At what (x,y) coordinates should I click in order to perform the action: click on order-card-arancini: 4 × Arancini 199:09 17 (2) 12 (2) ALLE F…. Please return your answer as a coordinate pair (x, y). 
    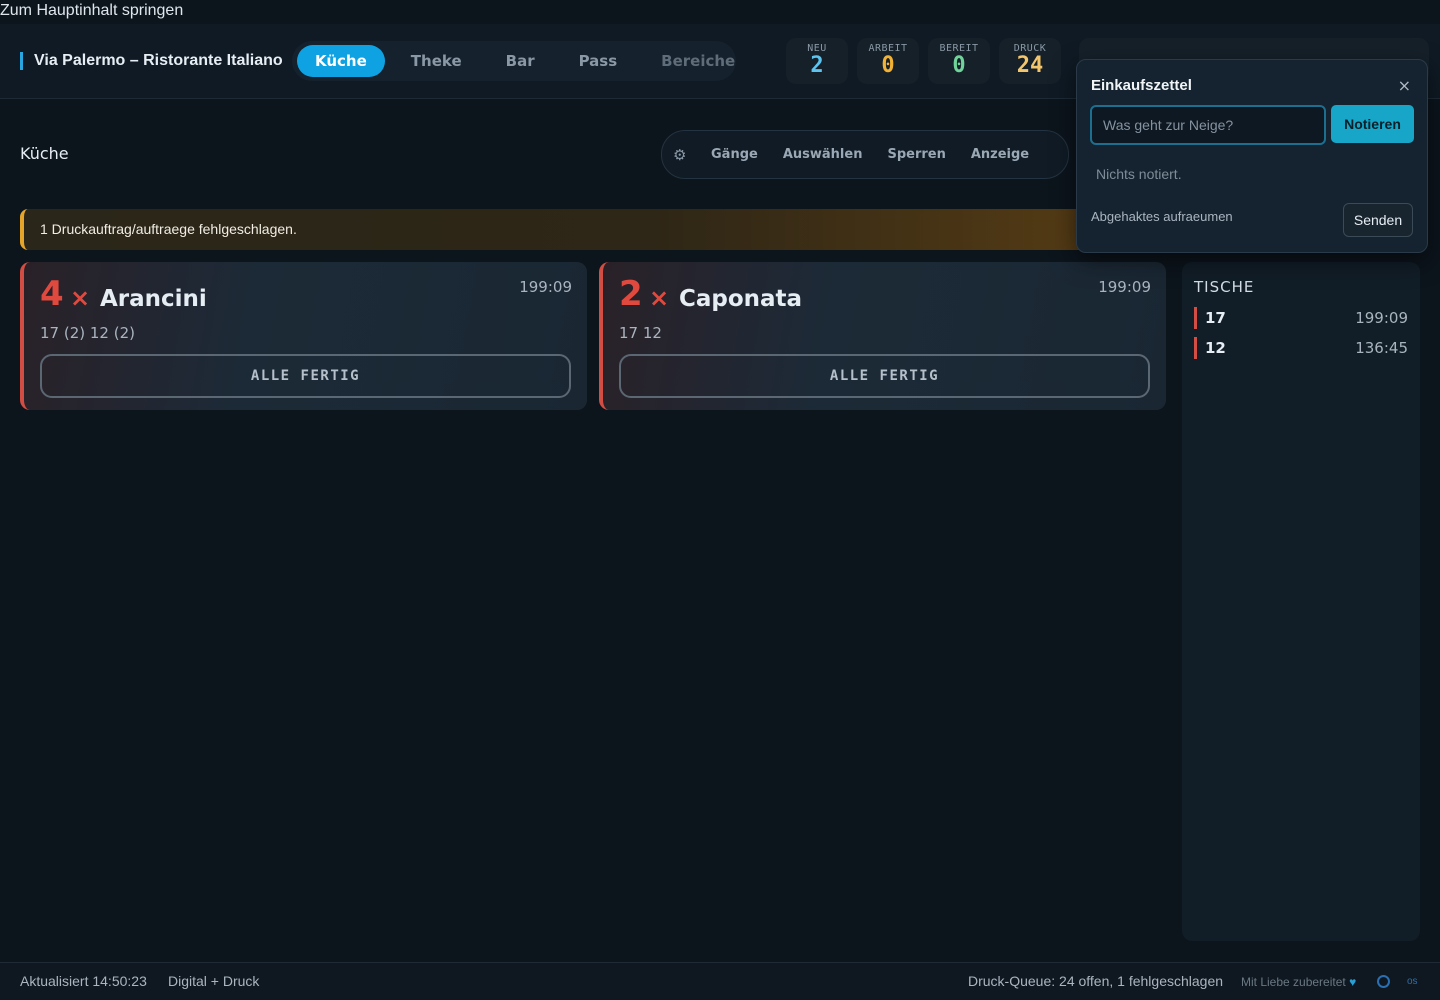
    Looking at the image, I should click on (303, 336).